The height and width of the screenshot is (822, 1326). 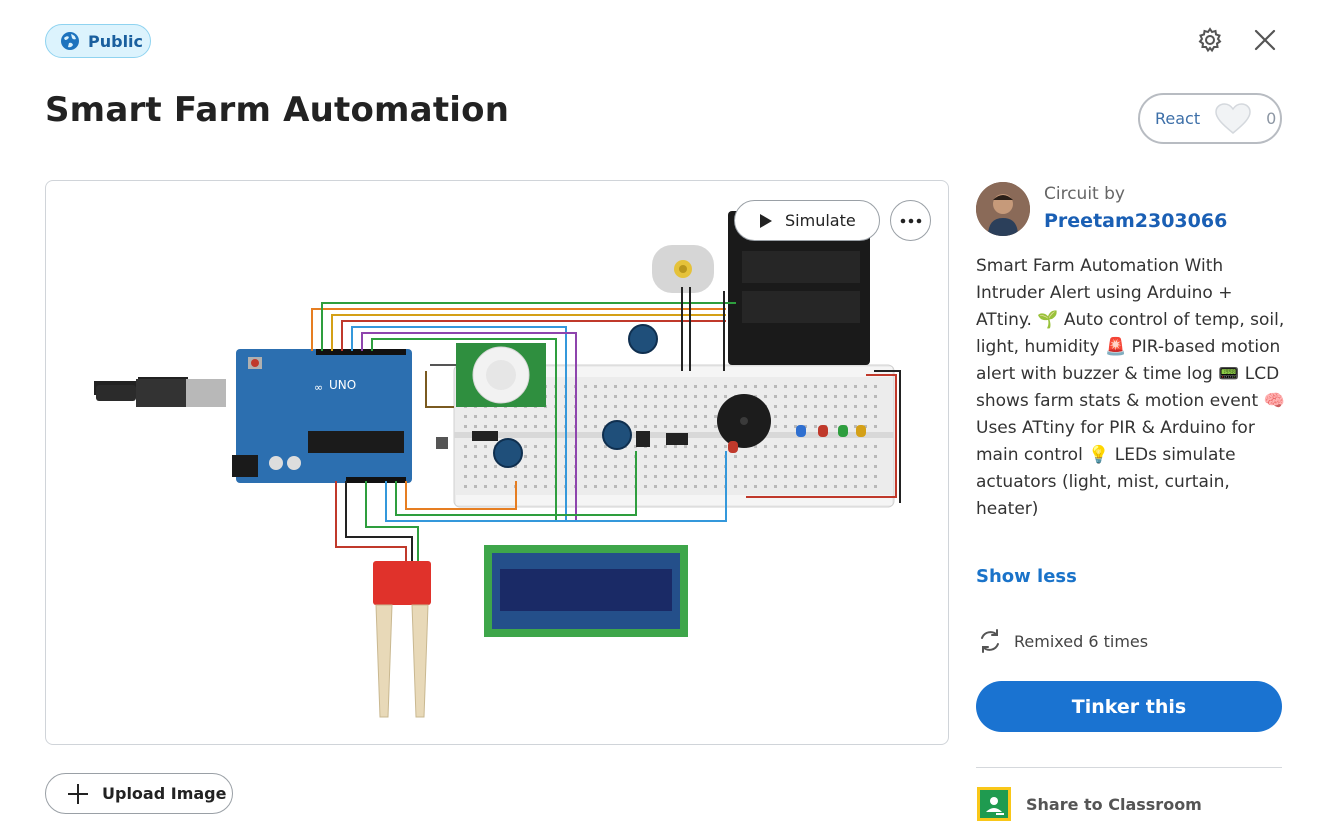 I want to click on react-count: 0, so click(x=1271, y=118).